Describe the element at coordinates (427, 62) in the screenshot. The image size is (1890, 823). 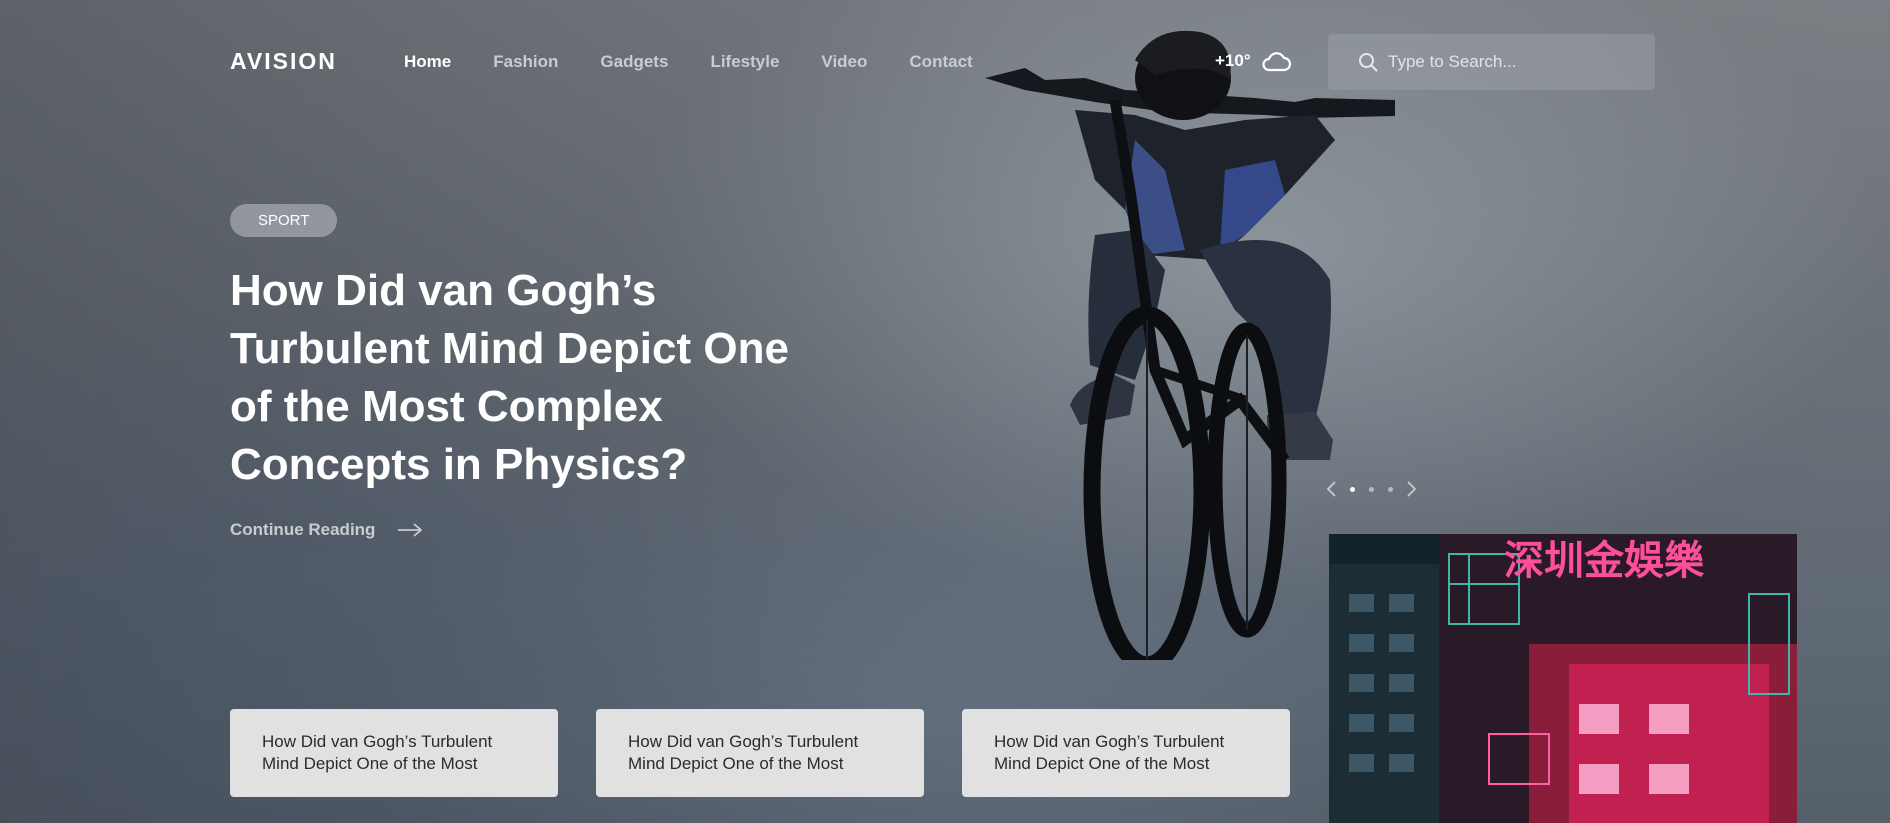
I see `nav-item-home: Home` at that location.